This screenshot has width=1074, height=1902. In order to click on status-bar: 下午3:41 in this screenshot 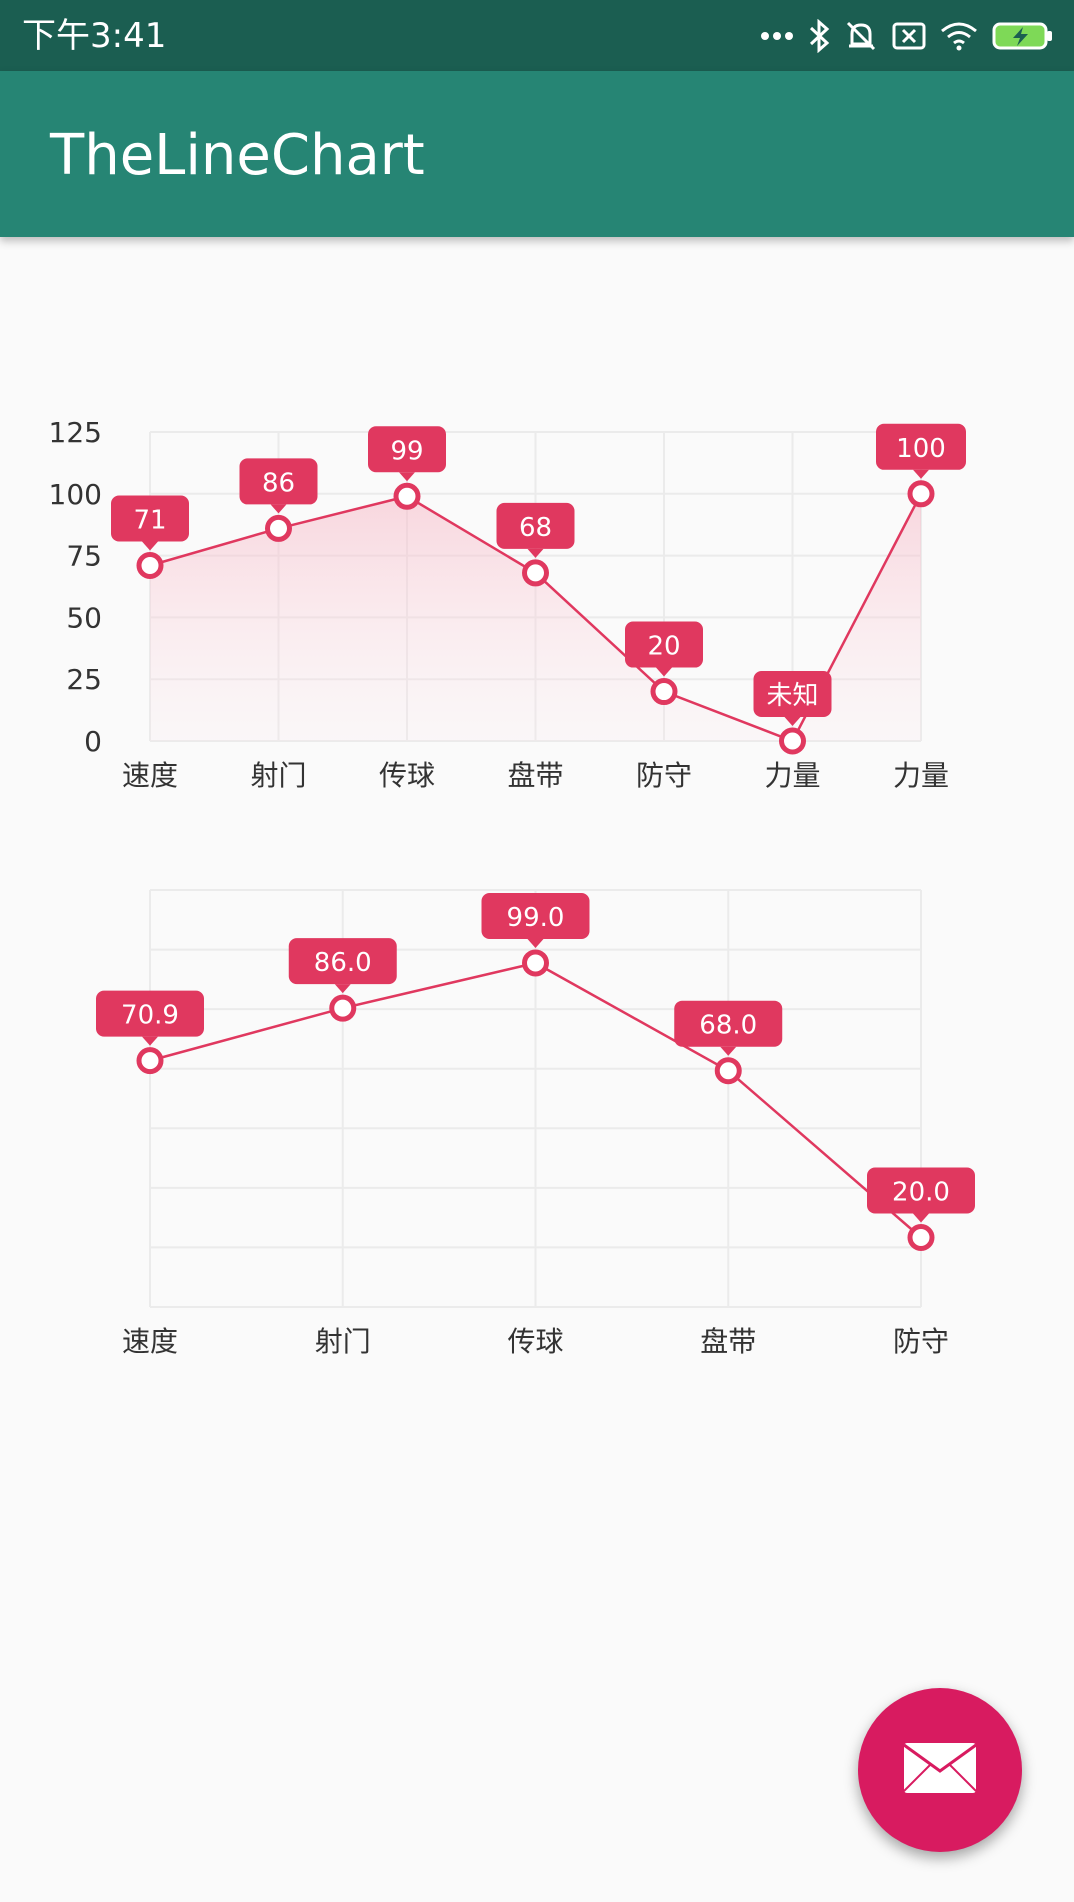, I will do `click(537, 35)`.